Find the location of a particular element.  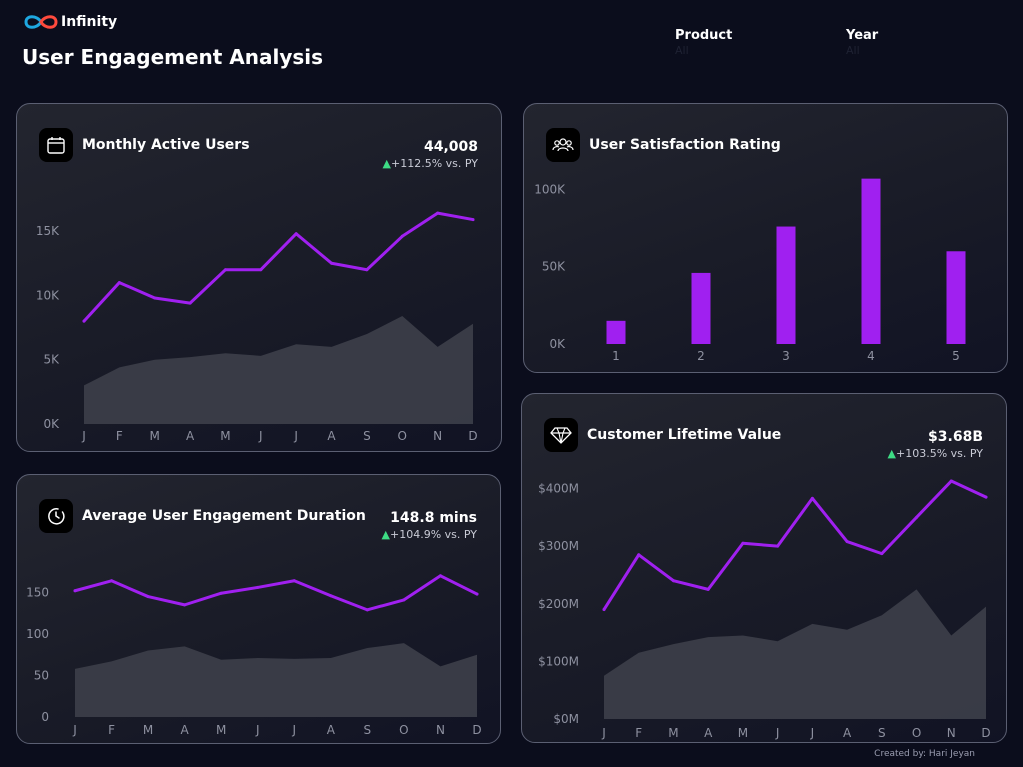

kpi-value: $3.68B is located at coordinates (955, 437).